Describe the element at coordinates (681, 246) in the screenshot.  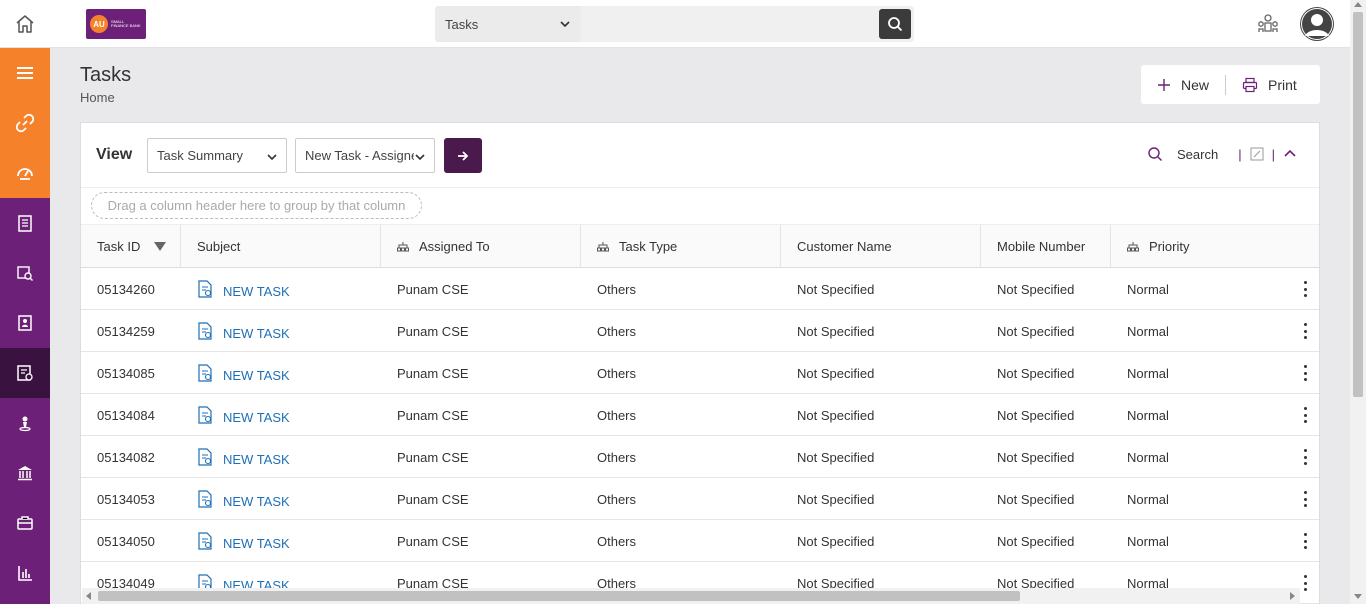
I see `column-header-task-type: Task Type` at that location.